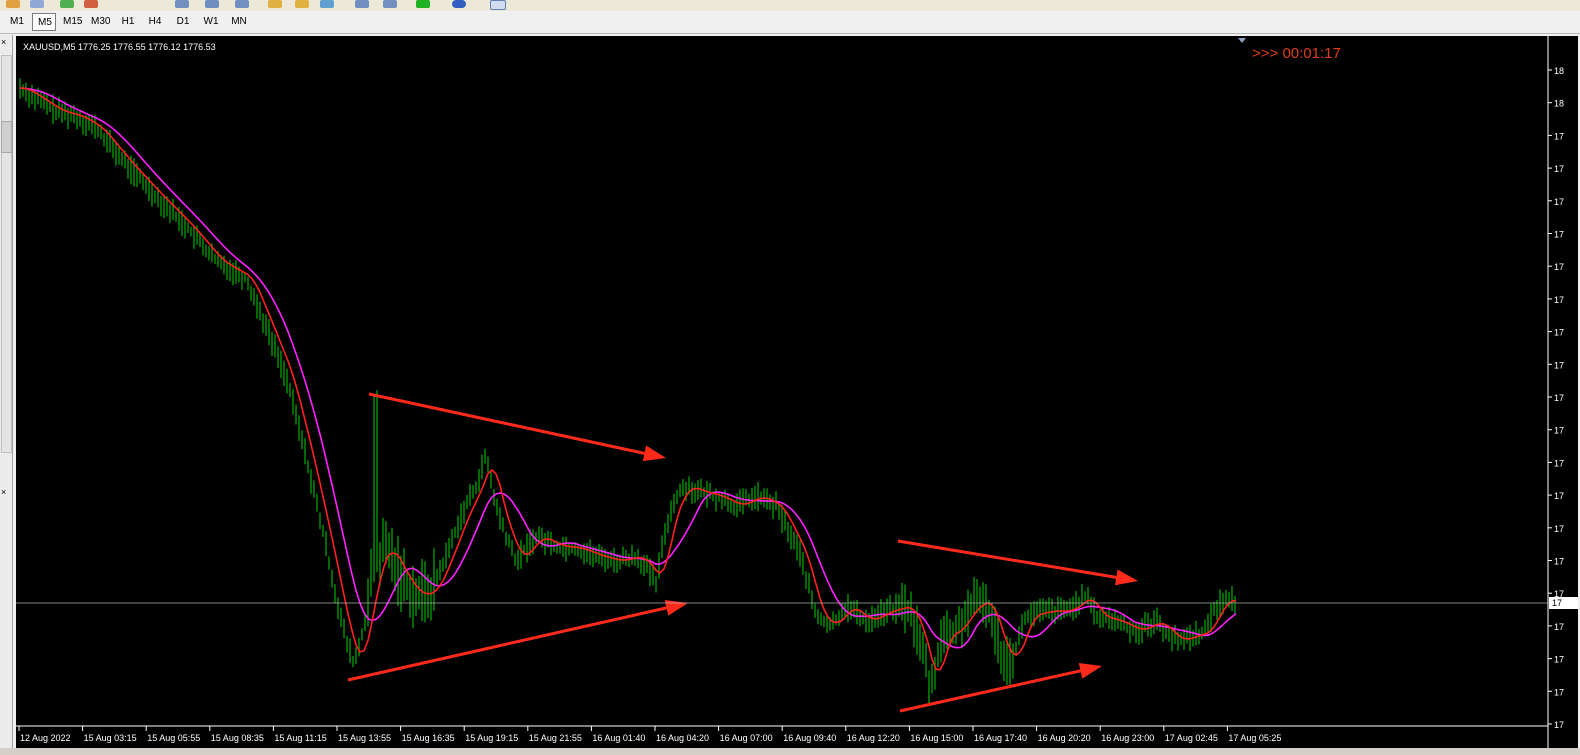  Describe the element at coordinates (491, 738) in the screenshot. I see `time-tick-label: 15 Aug 19:15` at that location.